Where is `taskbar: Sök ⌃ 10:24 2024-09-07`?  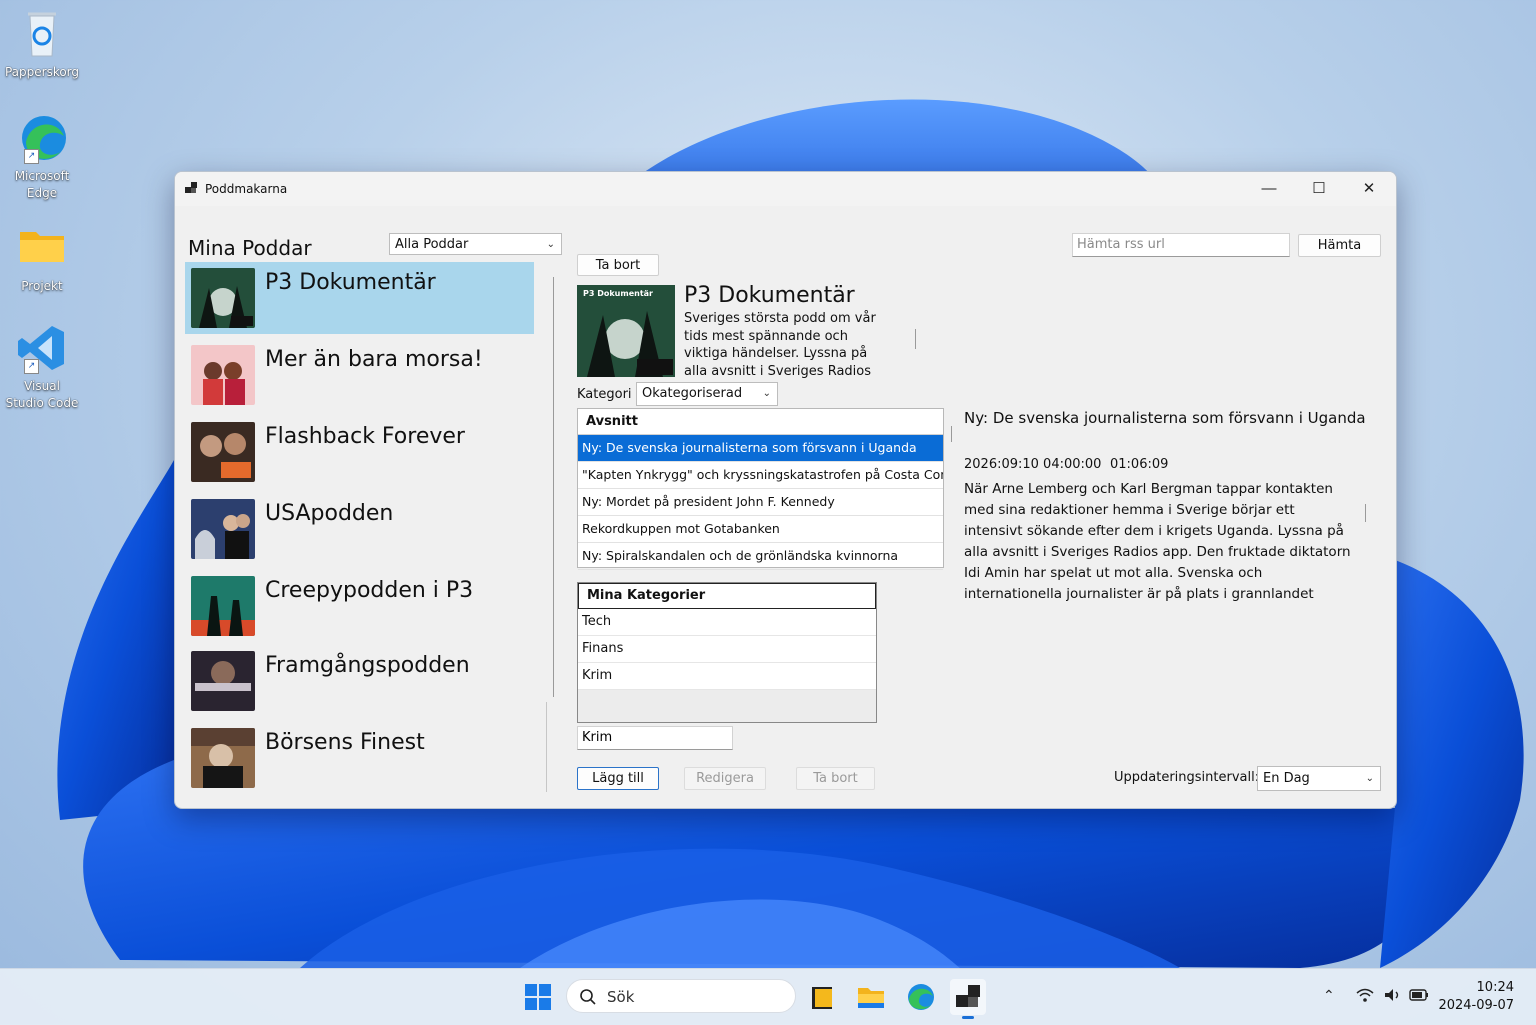
taskbar: Sök ⌃ 10:24 2024-09-07 is located at coordinates (768, 996).